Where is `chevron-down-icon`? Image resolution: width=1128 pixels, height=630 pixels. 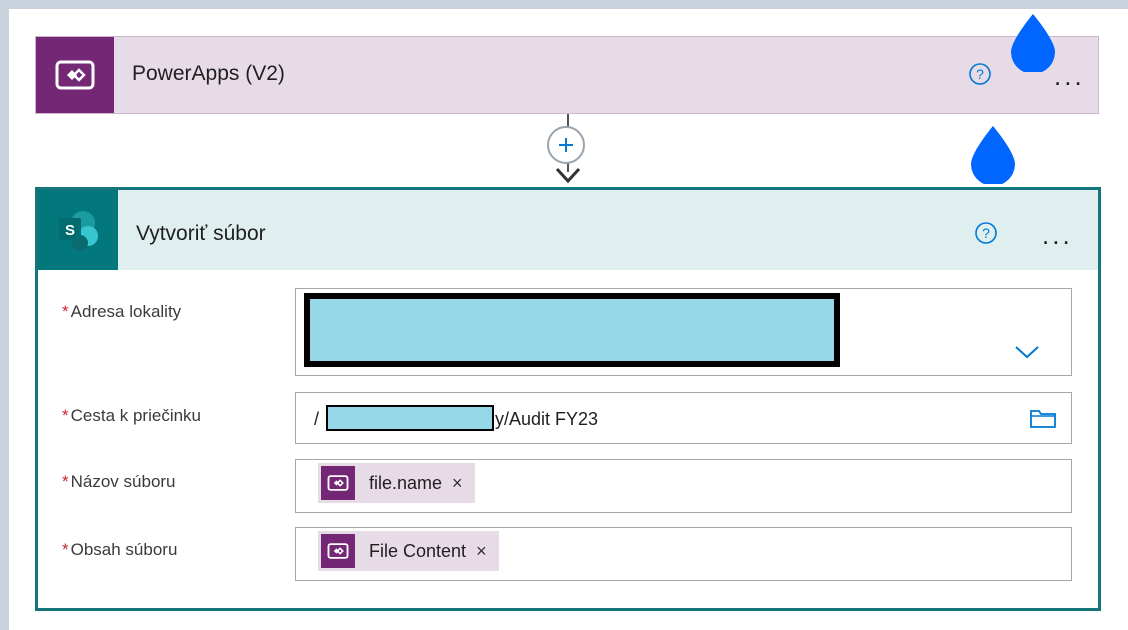 chevron-down-icon is located at coordinates (1027, 352).